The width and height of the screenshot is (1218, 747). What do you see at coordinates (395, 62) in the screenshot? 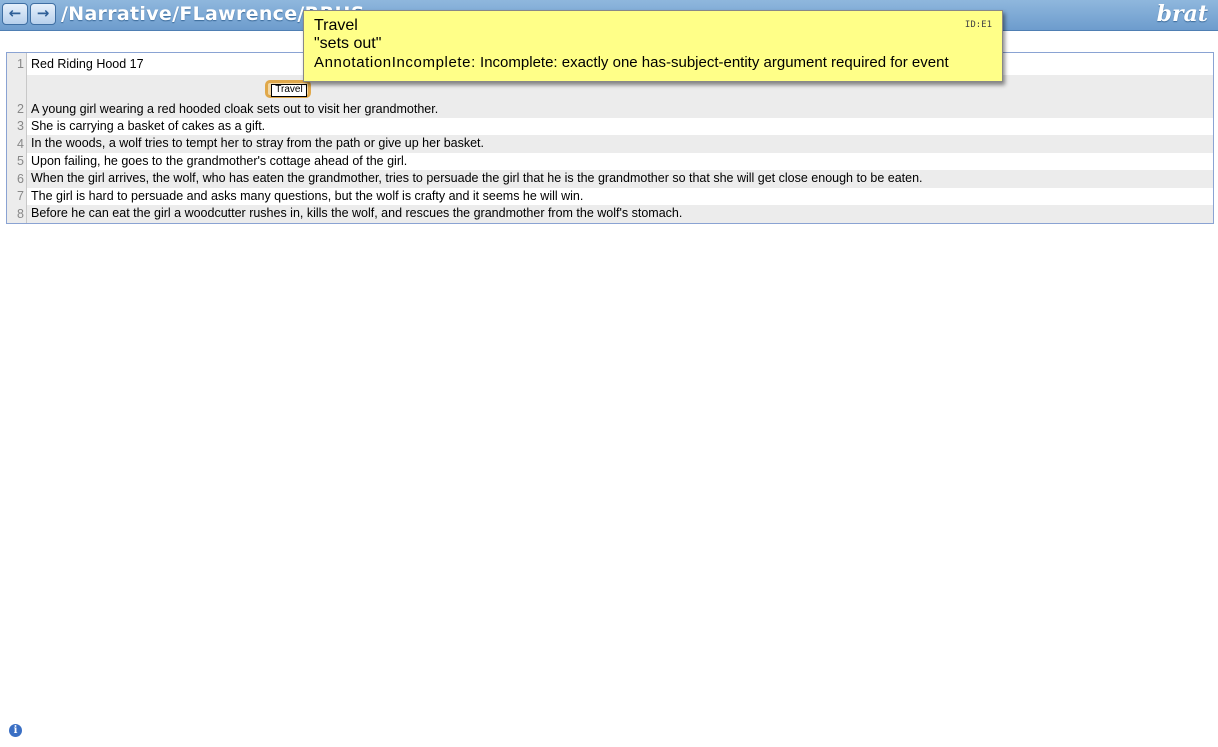
I see `tooltip-comment-type: AnnotationIncomplete:` at bounding box center [395, 62].